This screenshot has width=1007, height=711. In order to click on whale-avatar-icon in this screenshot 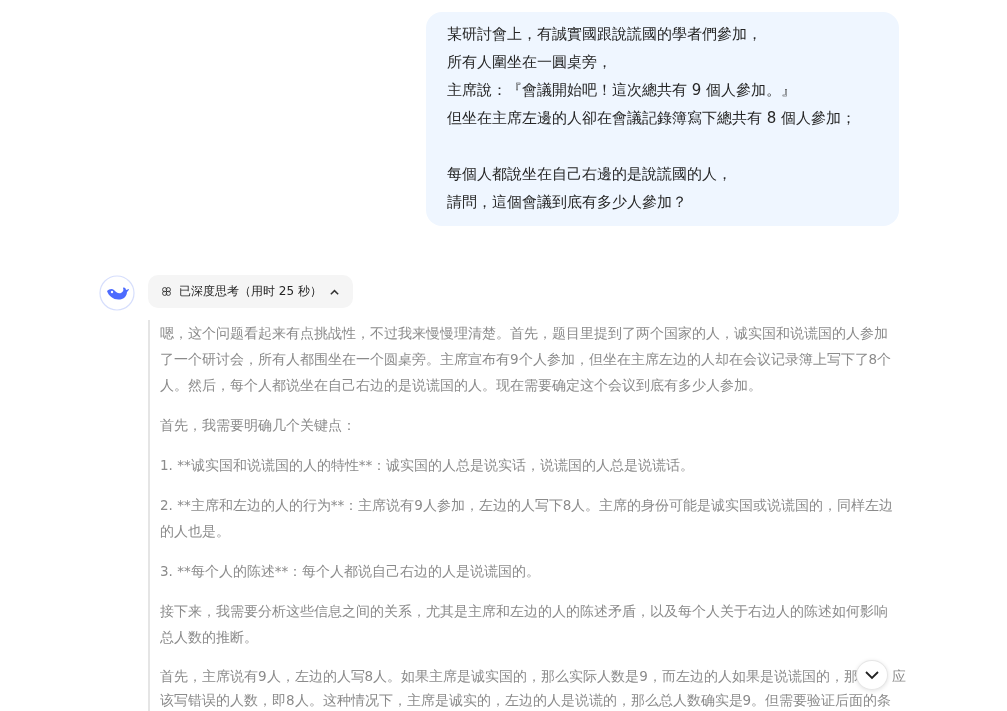, I will do `click(117, 293)`.